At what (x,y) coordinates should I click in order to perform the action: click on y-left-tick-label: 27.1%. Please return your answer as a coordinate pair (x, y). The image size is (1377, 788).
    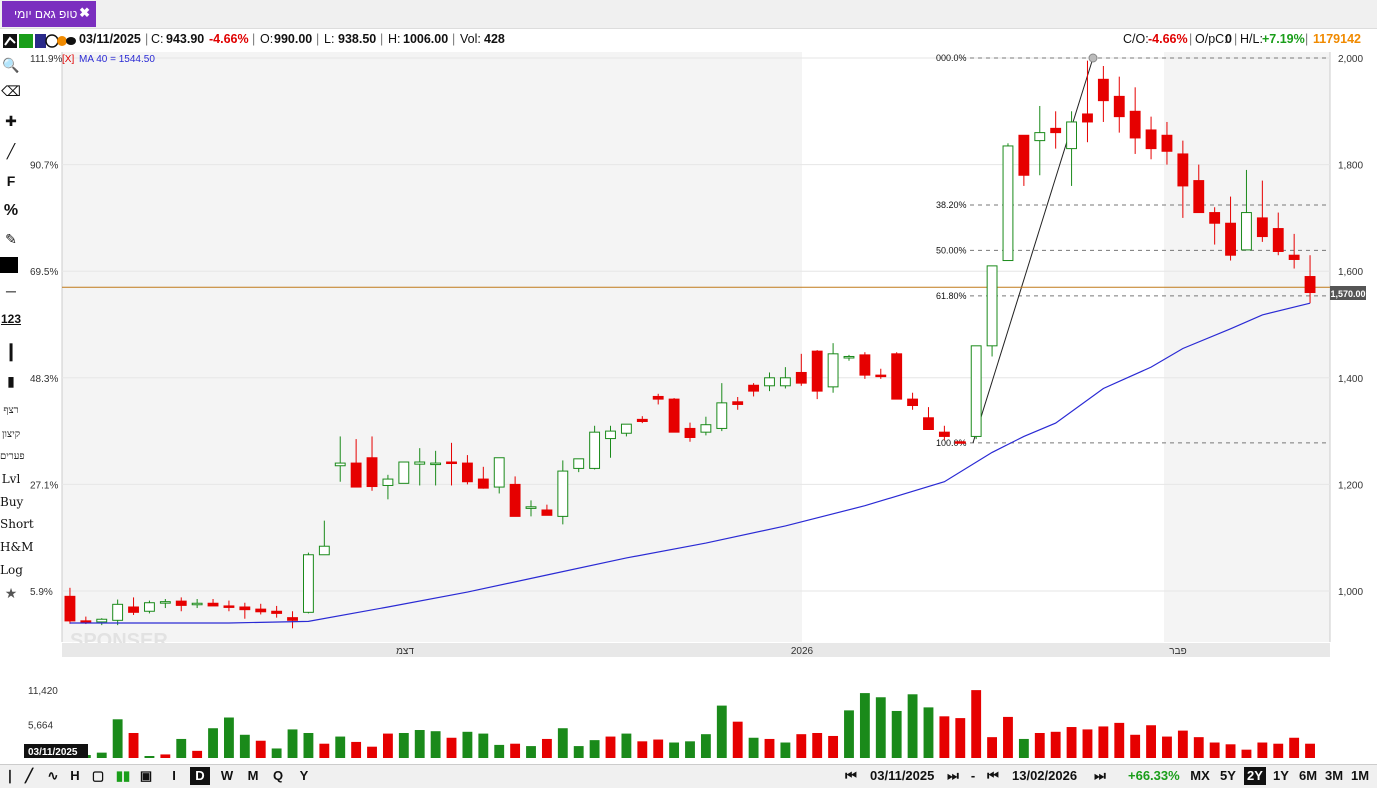
    Looking at the image, I should click on (44, 485).